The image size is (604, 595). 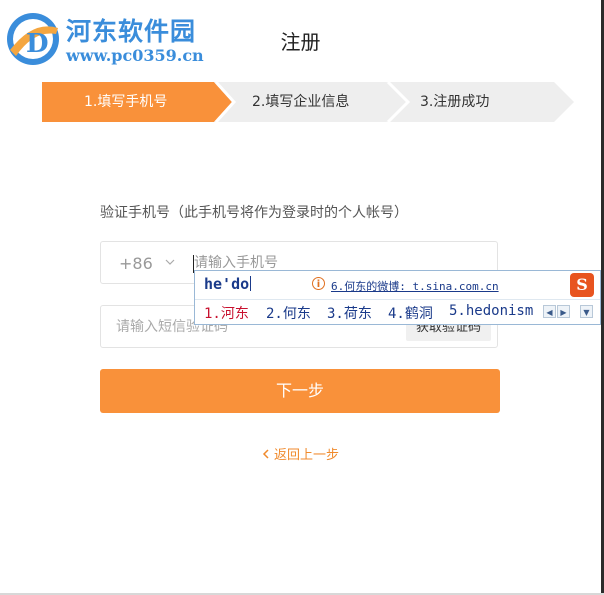 I want to click on page-title: 注册, so click(x=300, y=42).